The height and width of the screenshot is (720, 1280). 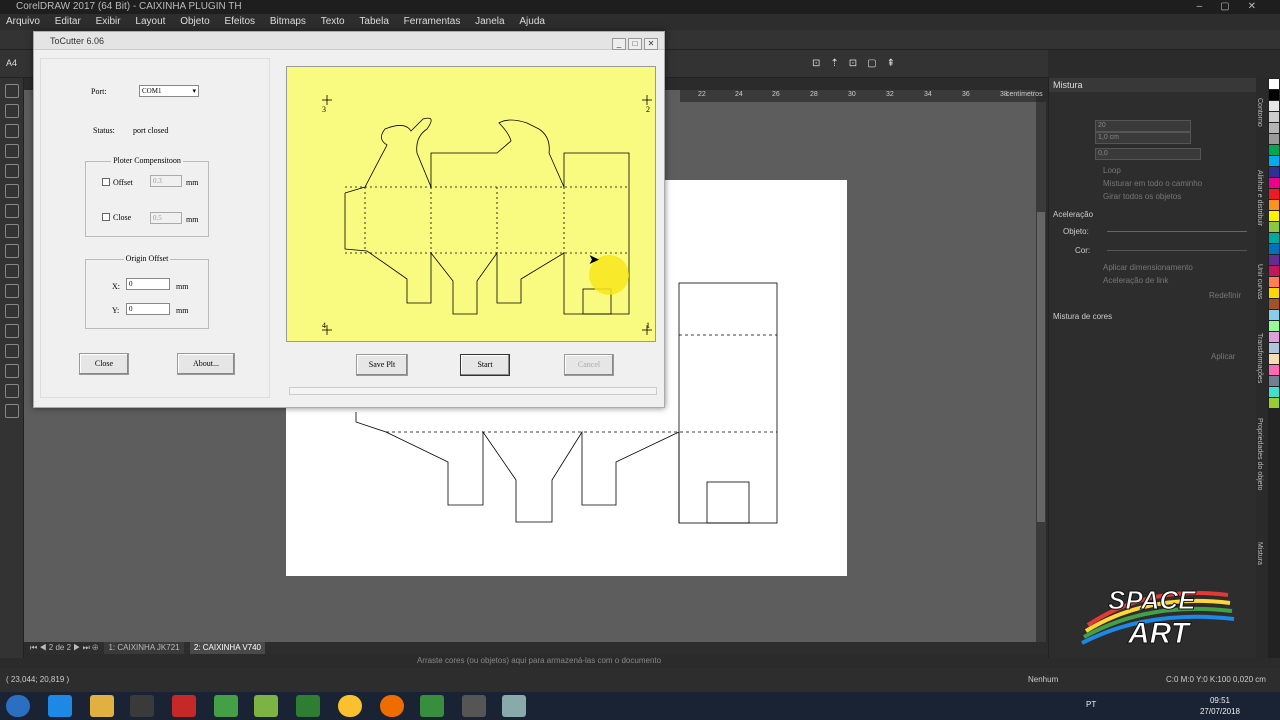 What do you see at coordinates (333, 22) in the screenshot?
I see `menu-texto: Texto` at bounding box center [333, 22].